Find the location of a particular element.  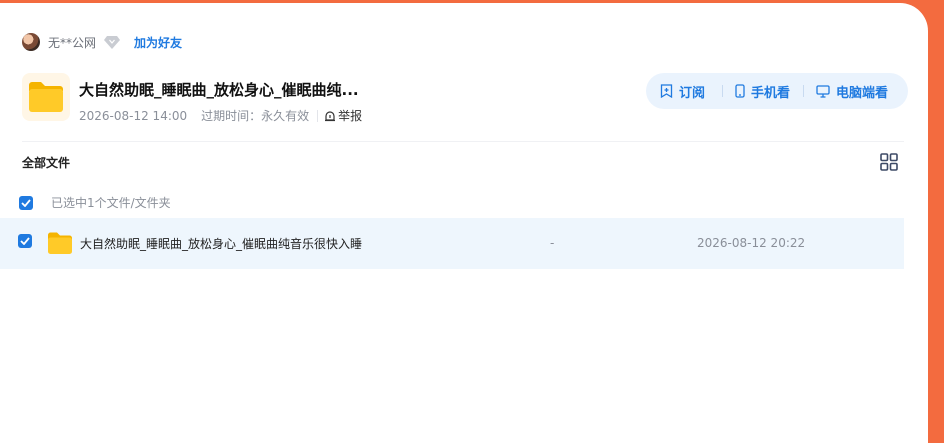

subscribe-button: 订阅 is located at coordinates (682, 91).